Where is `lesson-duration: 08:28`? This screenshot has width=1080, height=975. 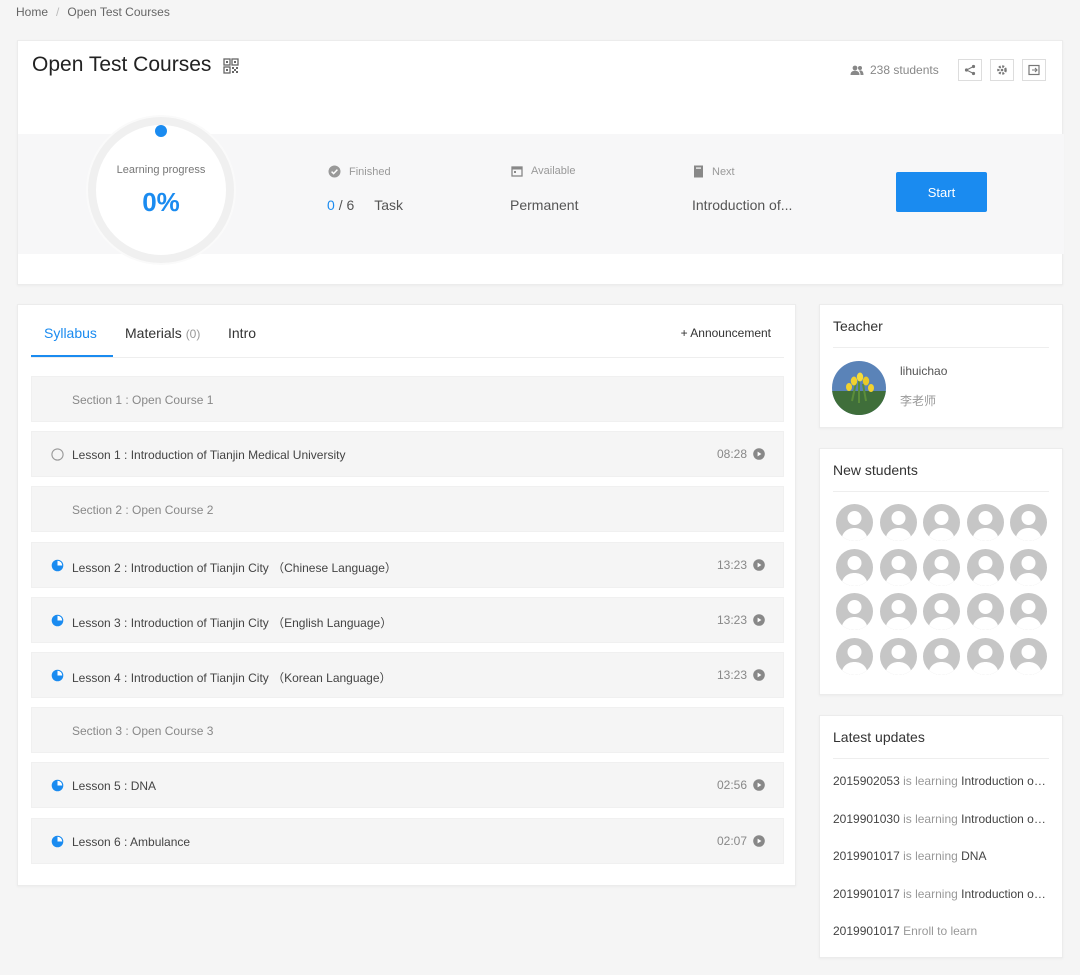
lesson-duration: 08:28 is located at coordinates (731, 454).